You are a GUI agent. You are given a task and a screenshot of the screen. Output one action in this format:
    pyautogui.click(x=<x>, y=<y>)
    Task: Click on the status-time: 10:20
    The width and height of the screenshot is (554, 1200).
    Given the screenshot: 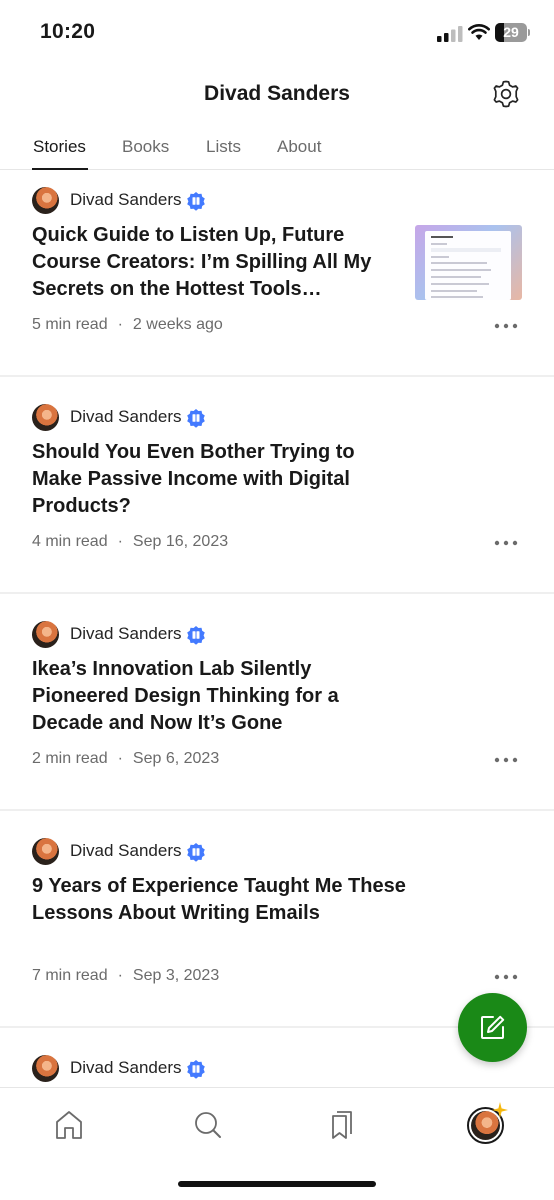 What is the action you would take?
    pyautogui.click(x=68, y=31)
    